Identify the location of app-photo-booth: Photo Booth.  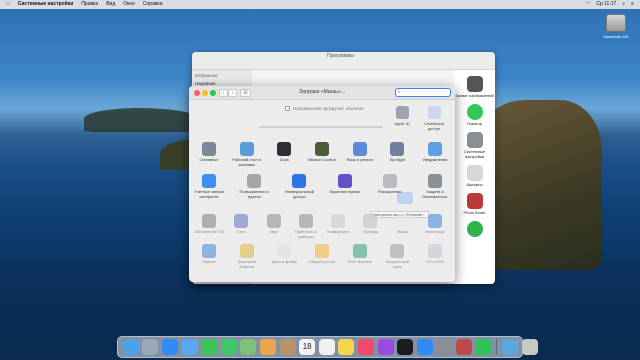
(474, 204).